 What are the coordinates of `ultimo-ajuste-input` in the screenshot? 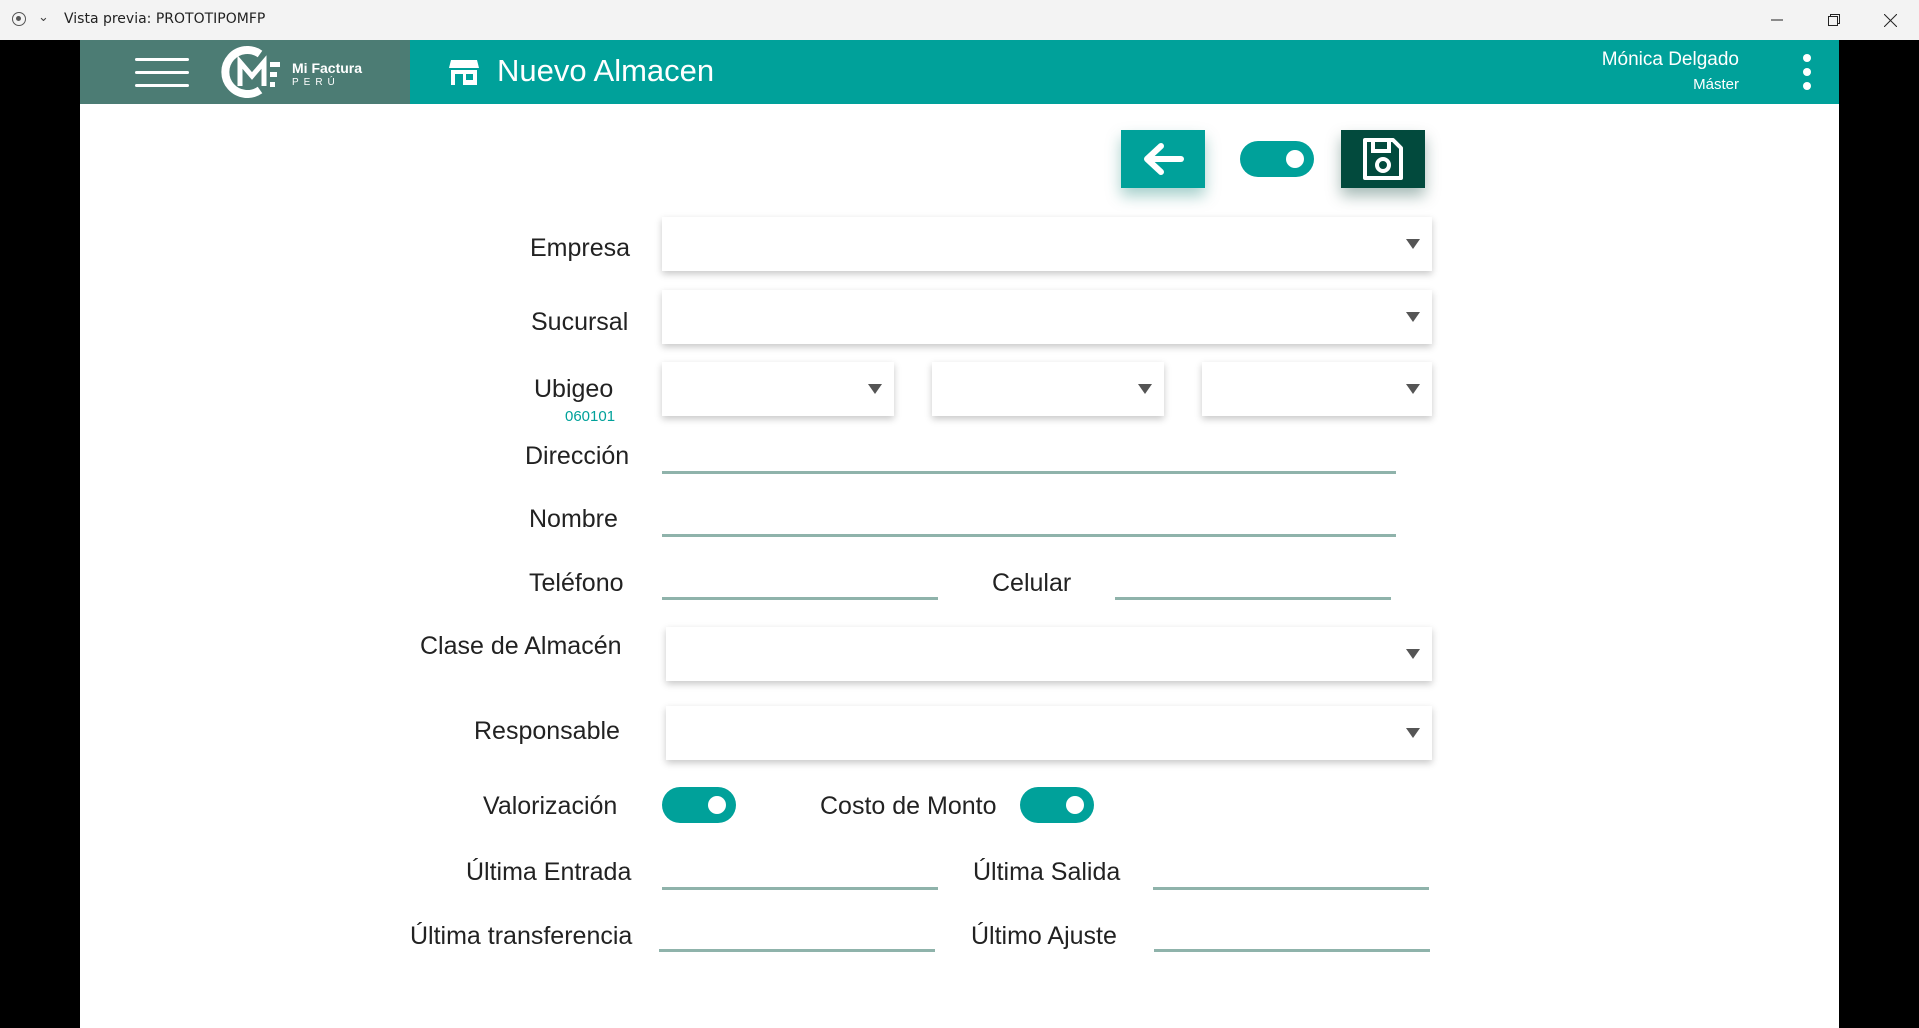 It's located at (1292, 950).